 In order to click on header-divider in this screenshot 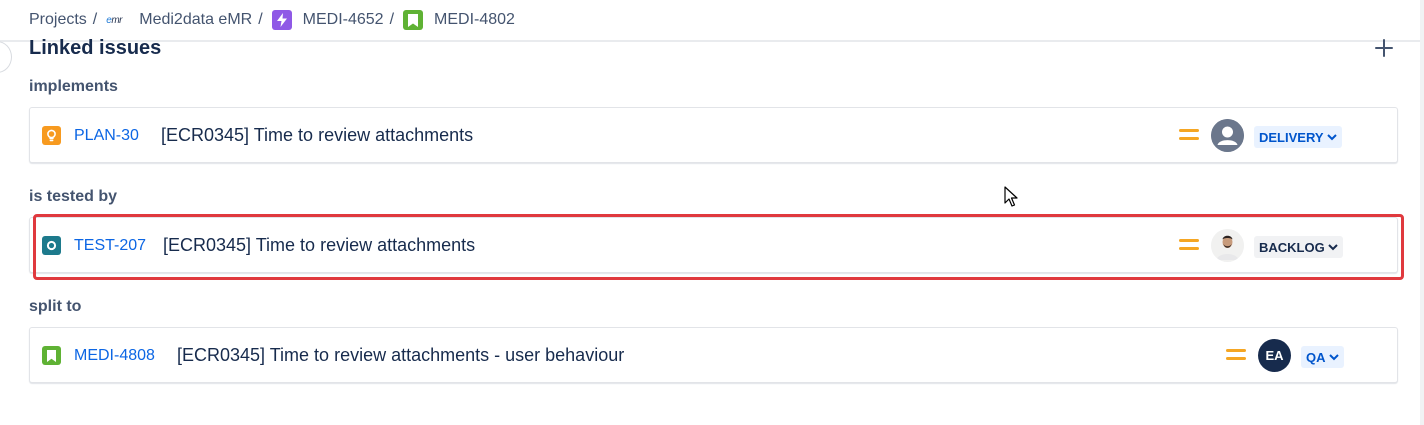, I will do `click(712, 41)`.